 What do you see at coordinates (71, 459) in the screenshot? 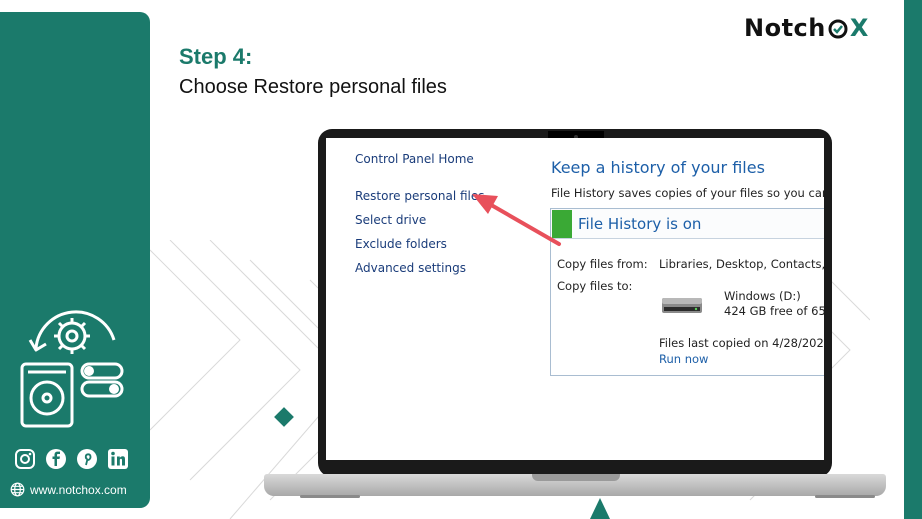
I see `social-icons` at bounding box center [71, 459].